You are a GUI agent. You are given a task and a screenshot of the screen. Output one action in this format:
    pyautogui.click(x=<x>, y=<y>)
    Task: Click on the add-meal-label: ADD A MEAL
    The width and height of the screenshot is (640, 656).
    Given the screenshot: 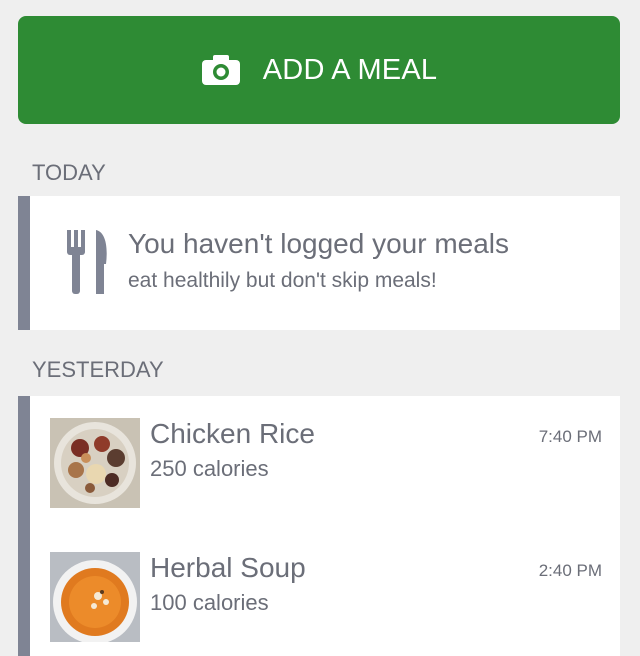 What is the action you would take?
    pyautogui.click(x=350, y=69)
    